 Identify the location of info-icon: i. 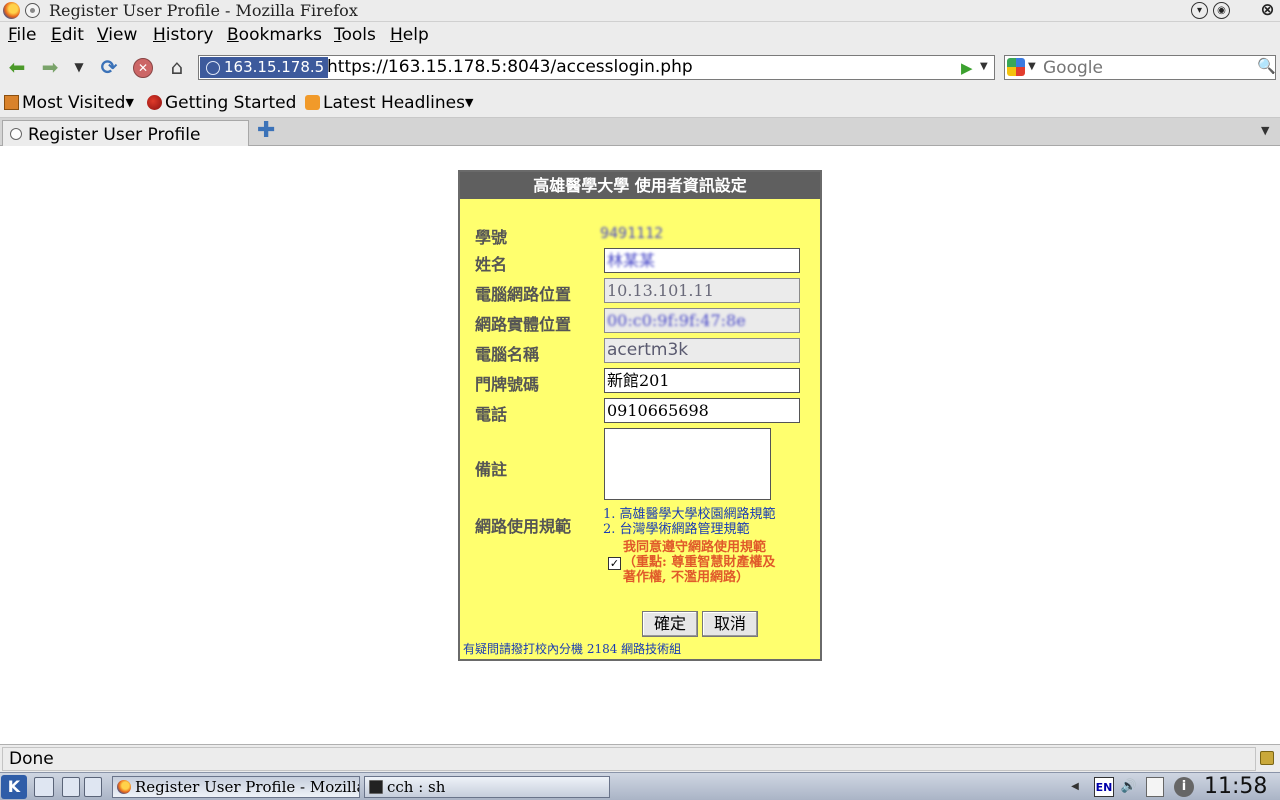
(1184, 787).